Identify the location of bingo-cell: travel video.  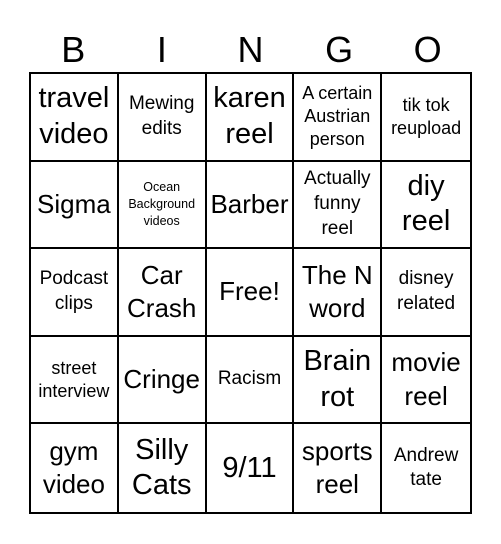
(75, 118).